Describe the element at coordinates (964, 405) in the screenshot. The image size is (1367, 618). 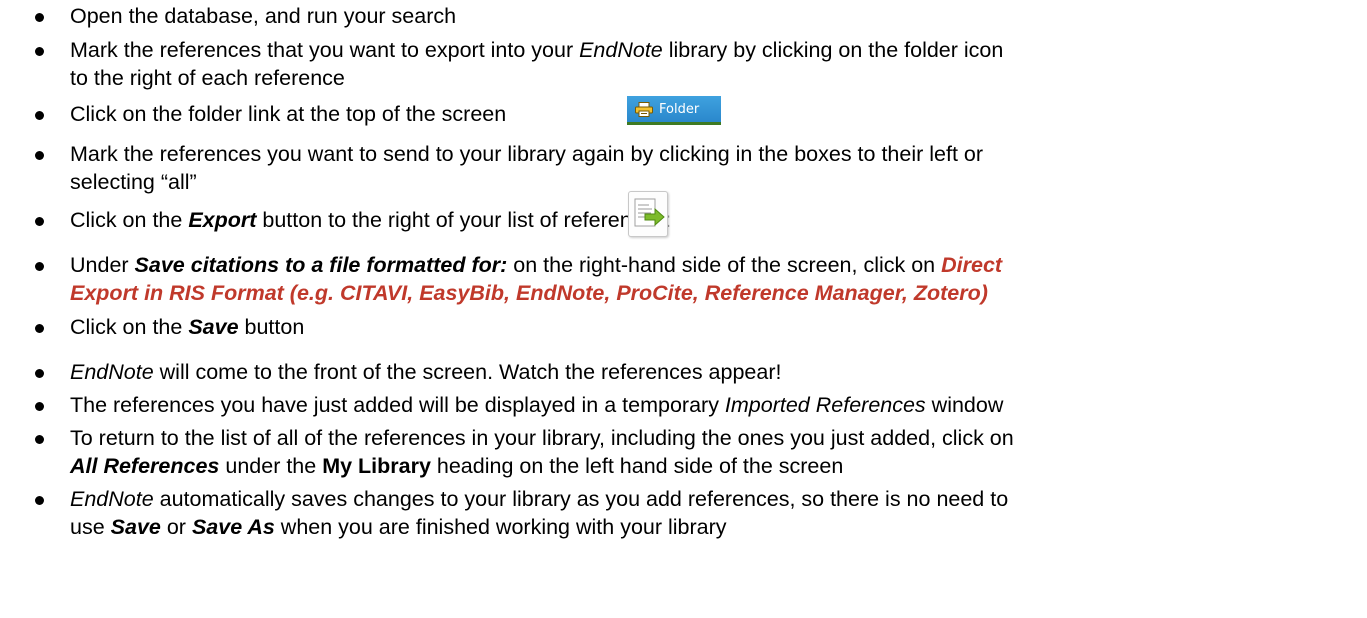
I see `text-run: window` at that location.